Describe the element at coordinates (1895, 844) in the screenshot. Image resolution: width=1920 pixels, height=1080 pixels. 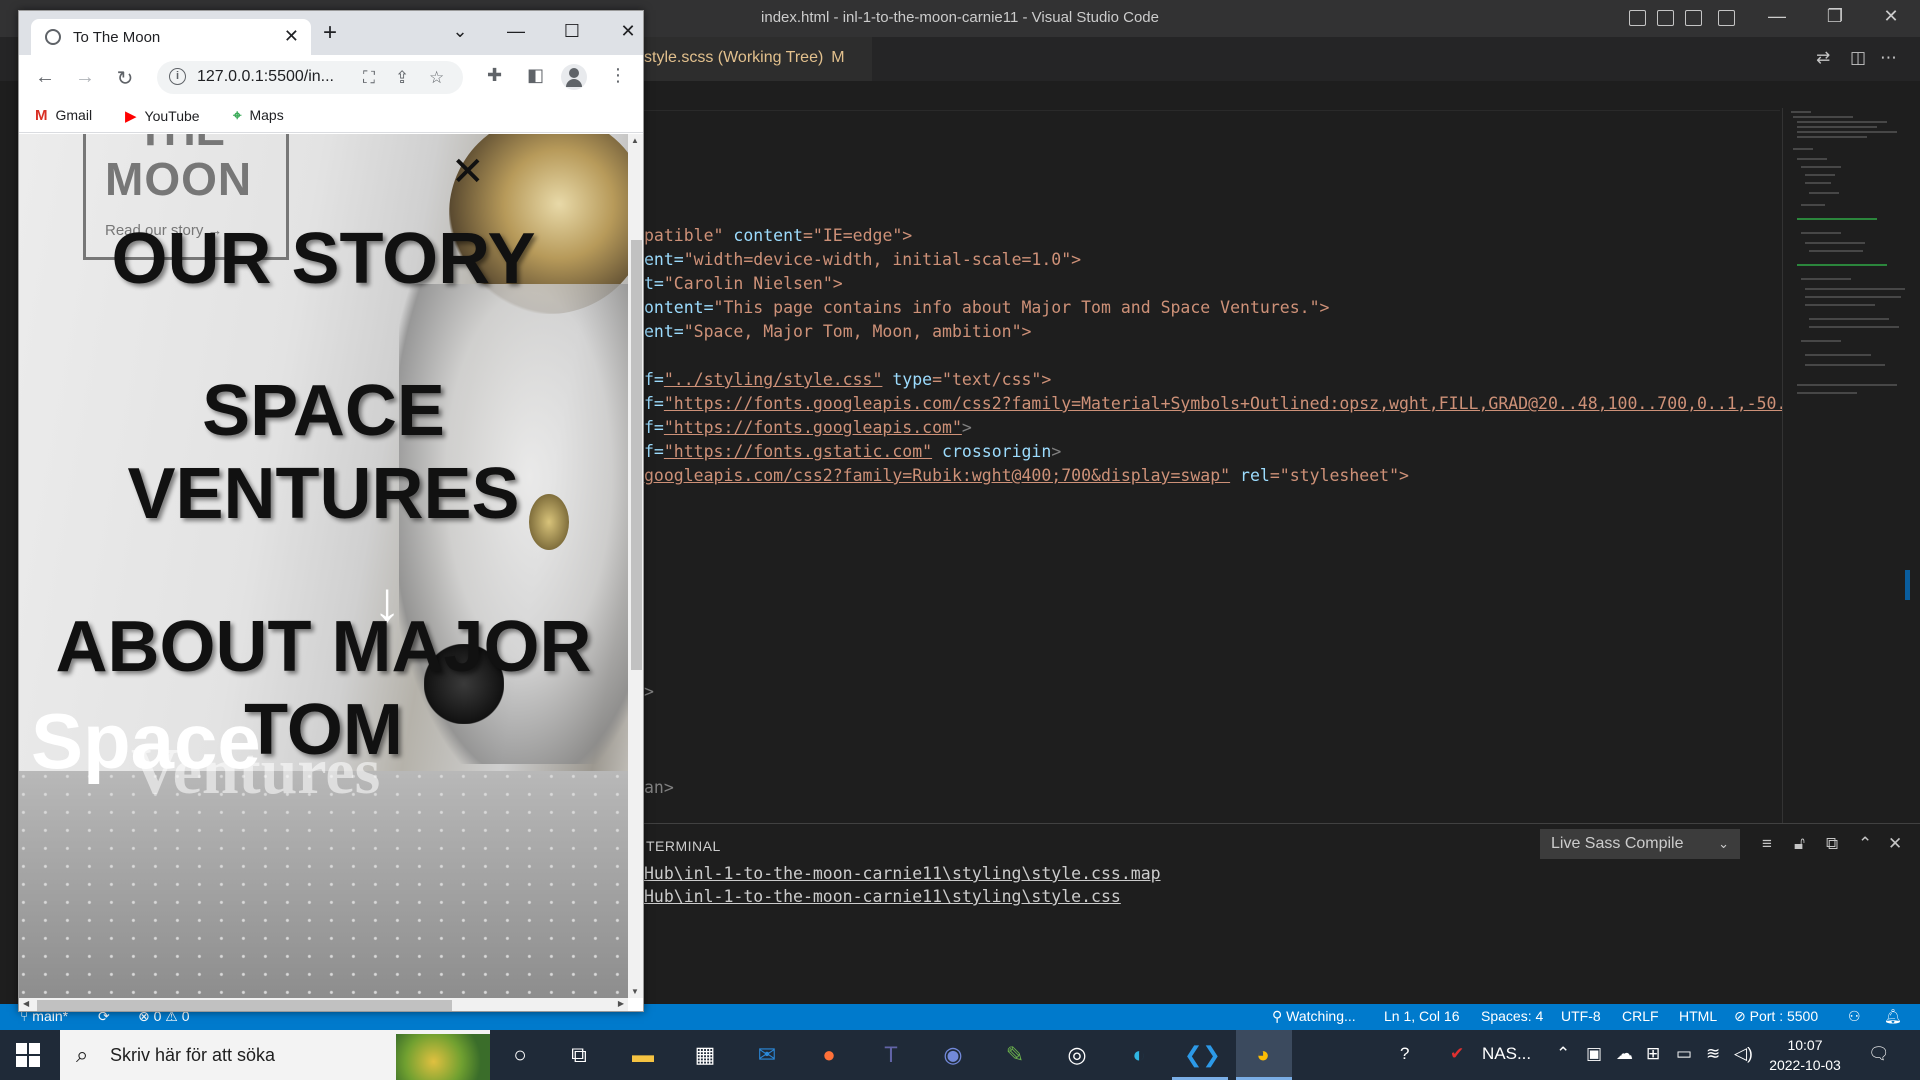
I see `close-panel-icon: ✕` at that location.